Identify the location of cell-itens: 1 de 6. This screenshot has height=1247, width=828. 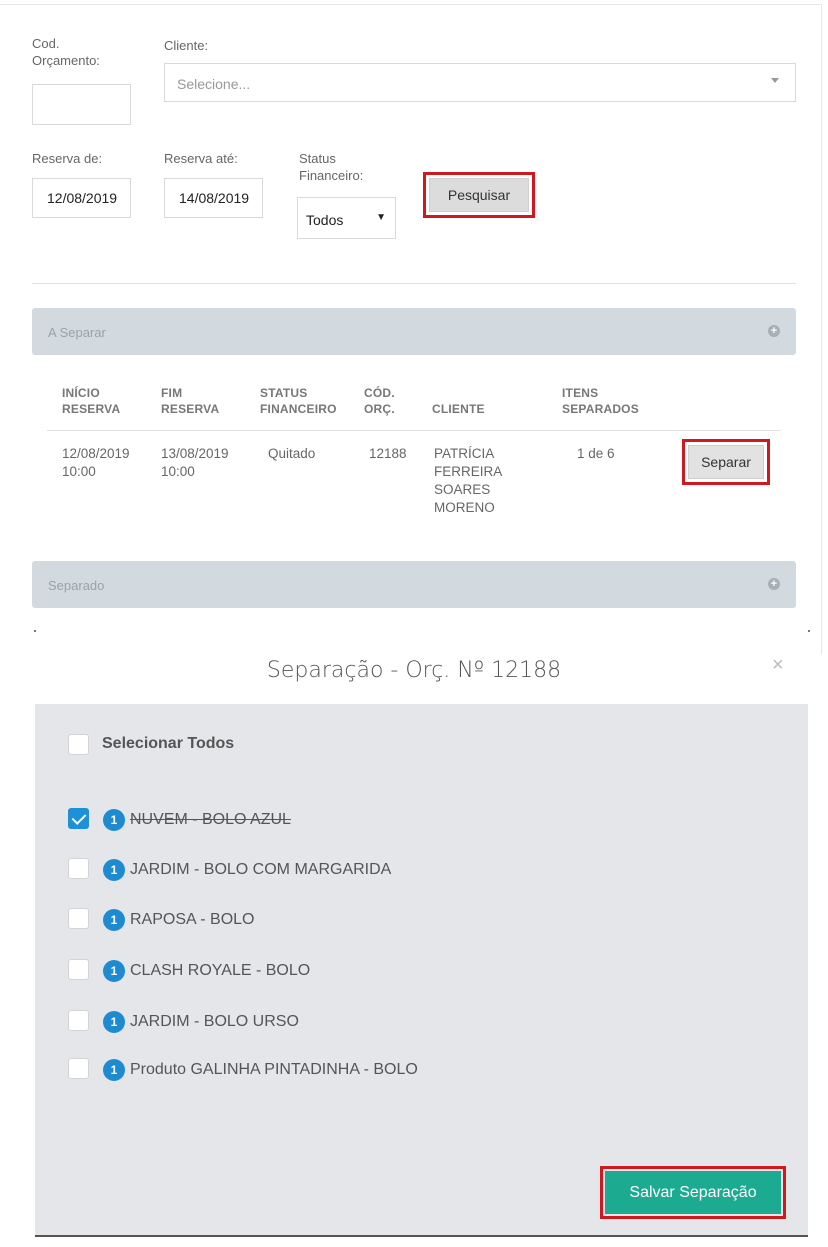
(596, 453).